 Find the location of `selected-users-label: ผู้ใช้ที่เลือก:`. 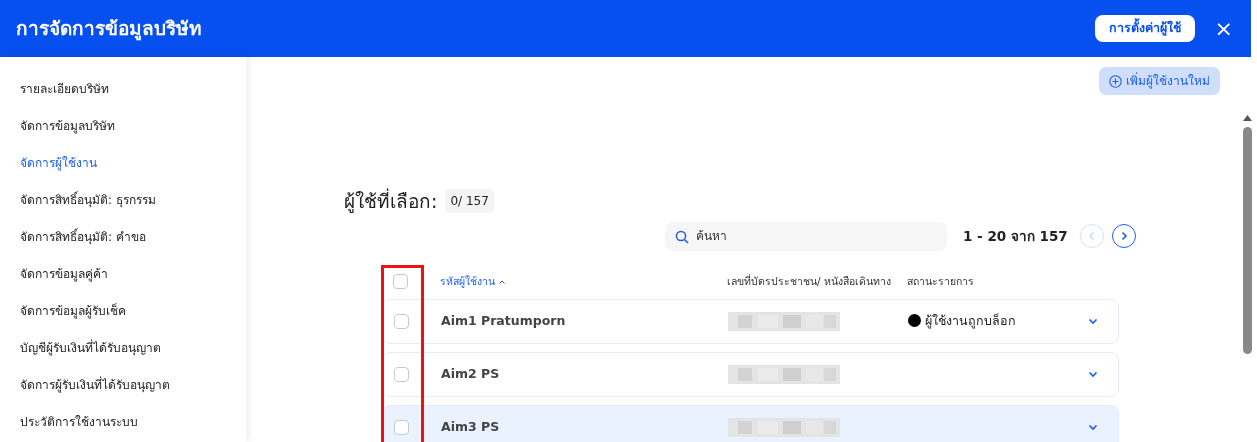

selected-users-label: ผู้ใช้ที่เลือก: is located at coordinates (391, 201).